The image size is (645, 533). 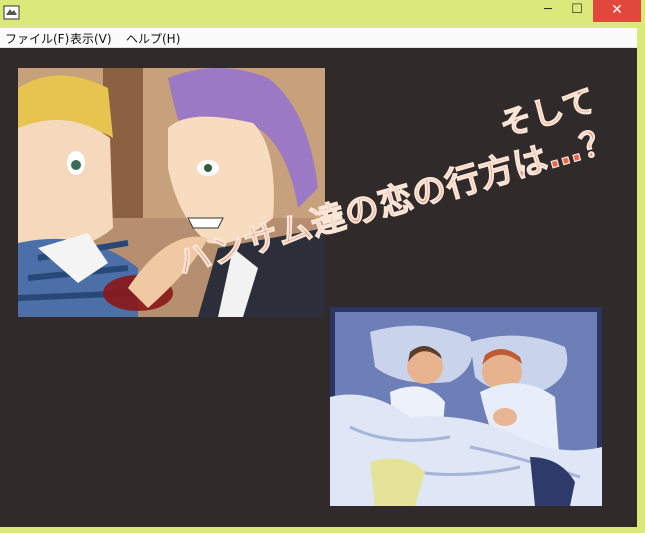 What do you see at coordinates (548, 11) in the screenshot?
I see `minimize-button: ─` at bounding box center [548, 11].